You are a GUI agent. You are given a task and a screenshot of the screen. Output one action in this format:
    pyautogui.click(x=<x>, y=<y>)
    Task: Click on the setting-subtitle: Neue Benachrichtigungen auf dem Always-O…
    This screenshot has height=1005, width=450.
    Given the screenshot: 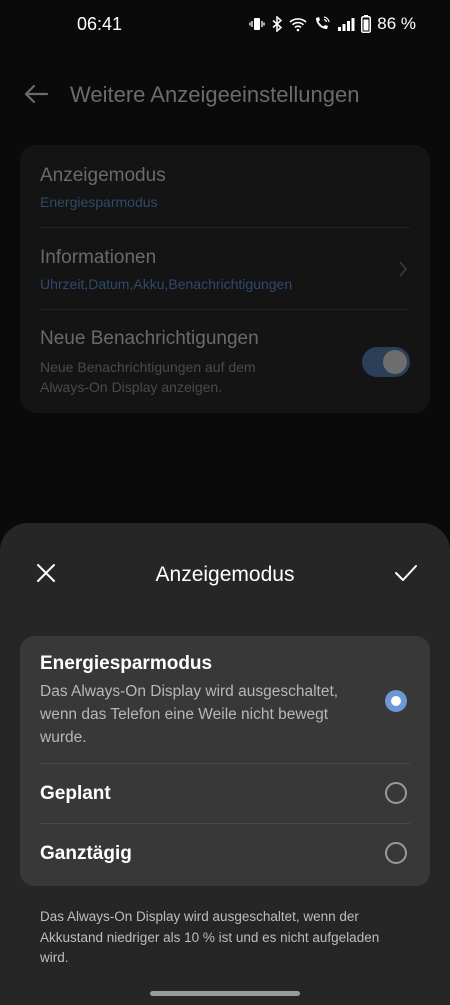 What is the action you would take?
    pyautogui.click(x=148, y=377)
    